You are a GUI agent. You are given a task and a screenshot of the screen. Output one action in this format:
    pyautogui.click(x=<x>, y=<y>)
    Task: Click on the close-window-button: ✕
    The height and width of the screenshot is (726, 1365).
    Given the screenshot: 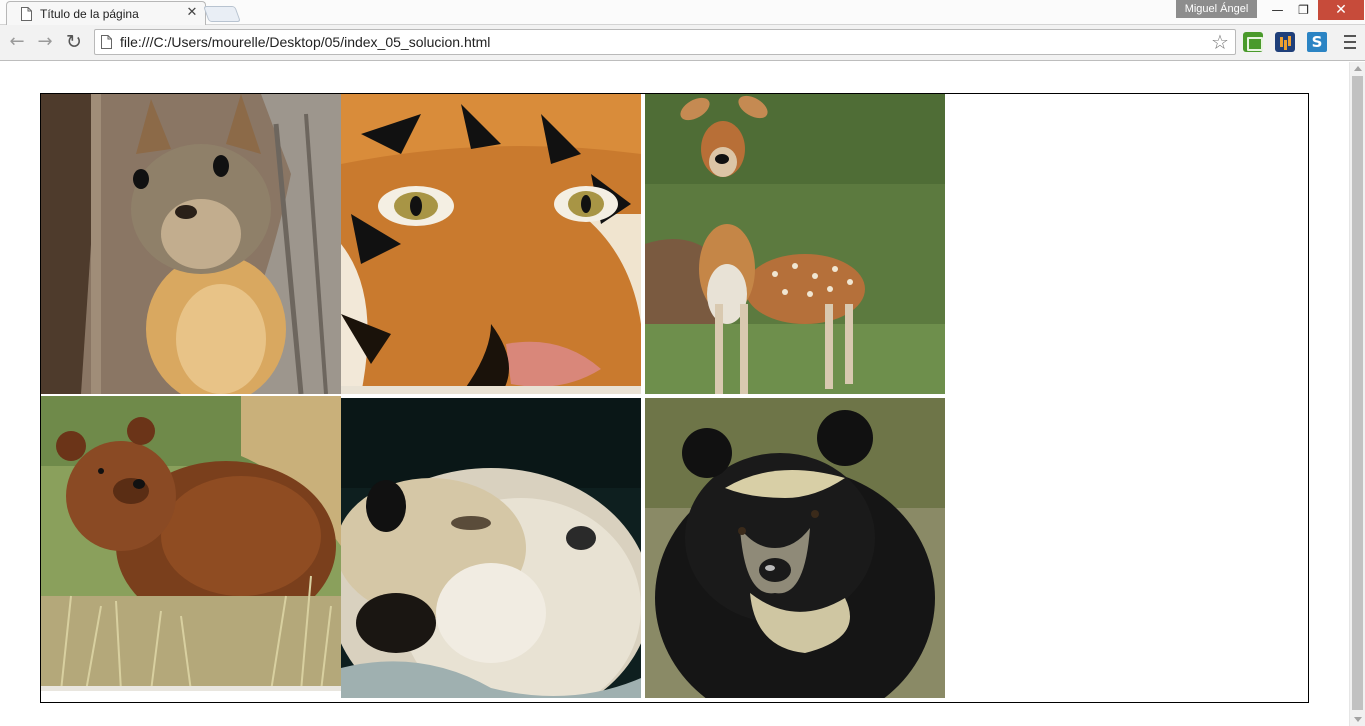 What is the action you would take?
    pyautogui.click(x=1341, y=10)
    